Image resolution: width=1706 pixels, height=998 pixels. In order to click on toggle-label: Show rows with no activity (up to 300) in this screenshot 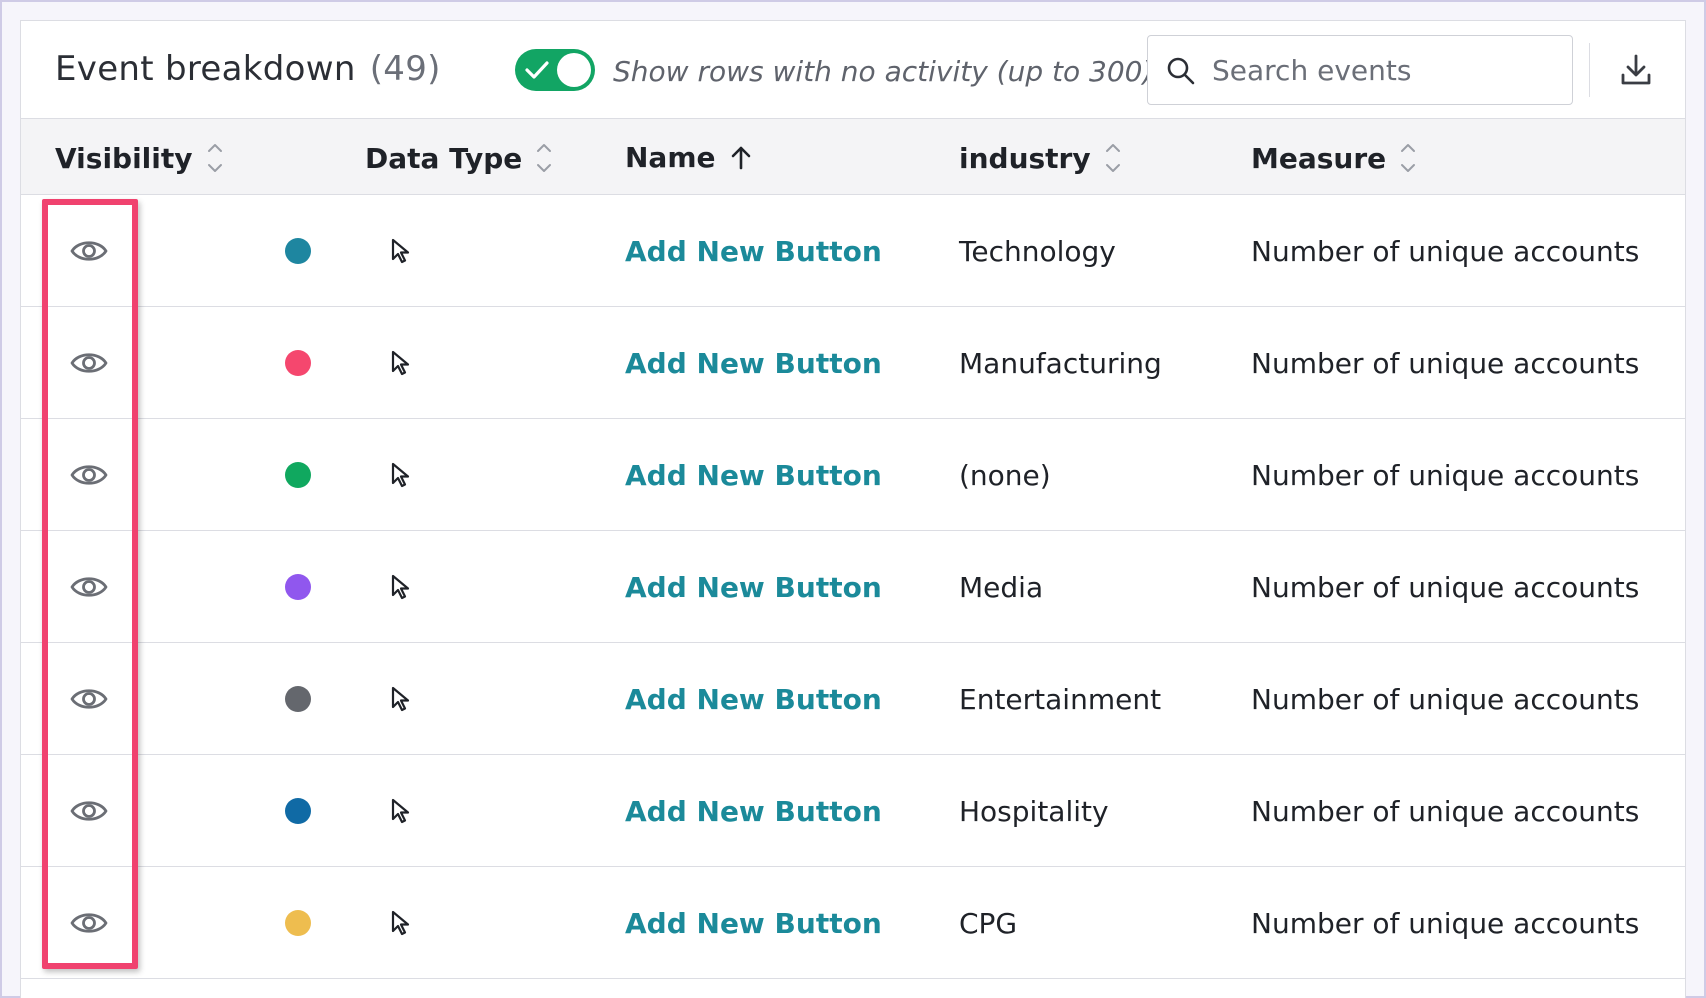, I will do `click(883, 71)`.